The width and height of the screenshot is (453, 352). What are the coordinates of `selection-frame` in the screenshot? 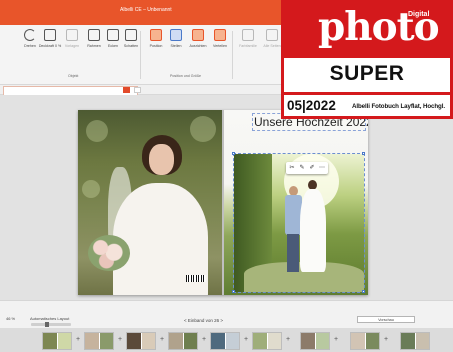 It's located at (298, 222).